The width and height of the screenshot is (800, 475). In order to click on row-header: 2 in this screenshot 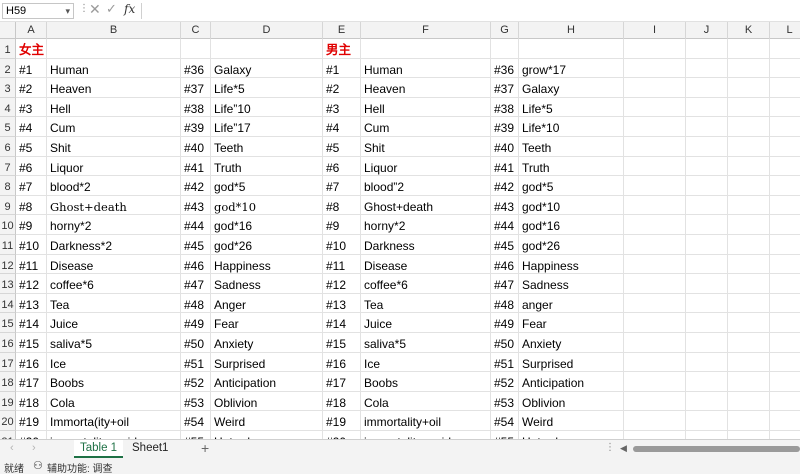, I will do `click(8, 68)`.